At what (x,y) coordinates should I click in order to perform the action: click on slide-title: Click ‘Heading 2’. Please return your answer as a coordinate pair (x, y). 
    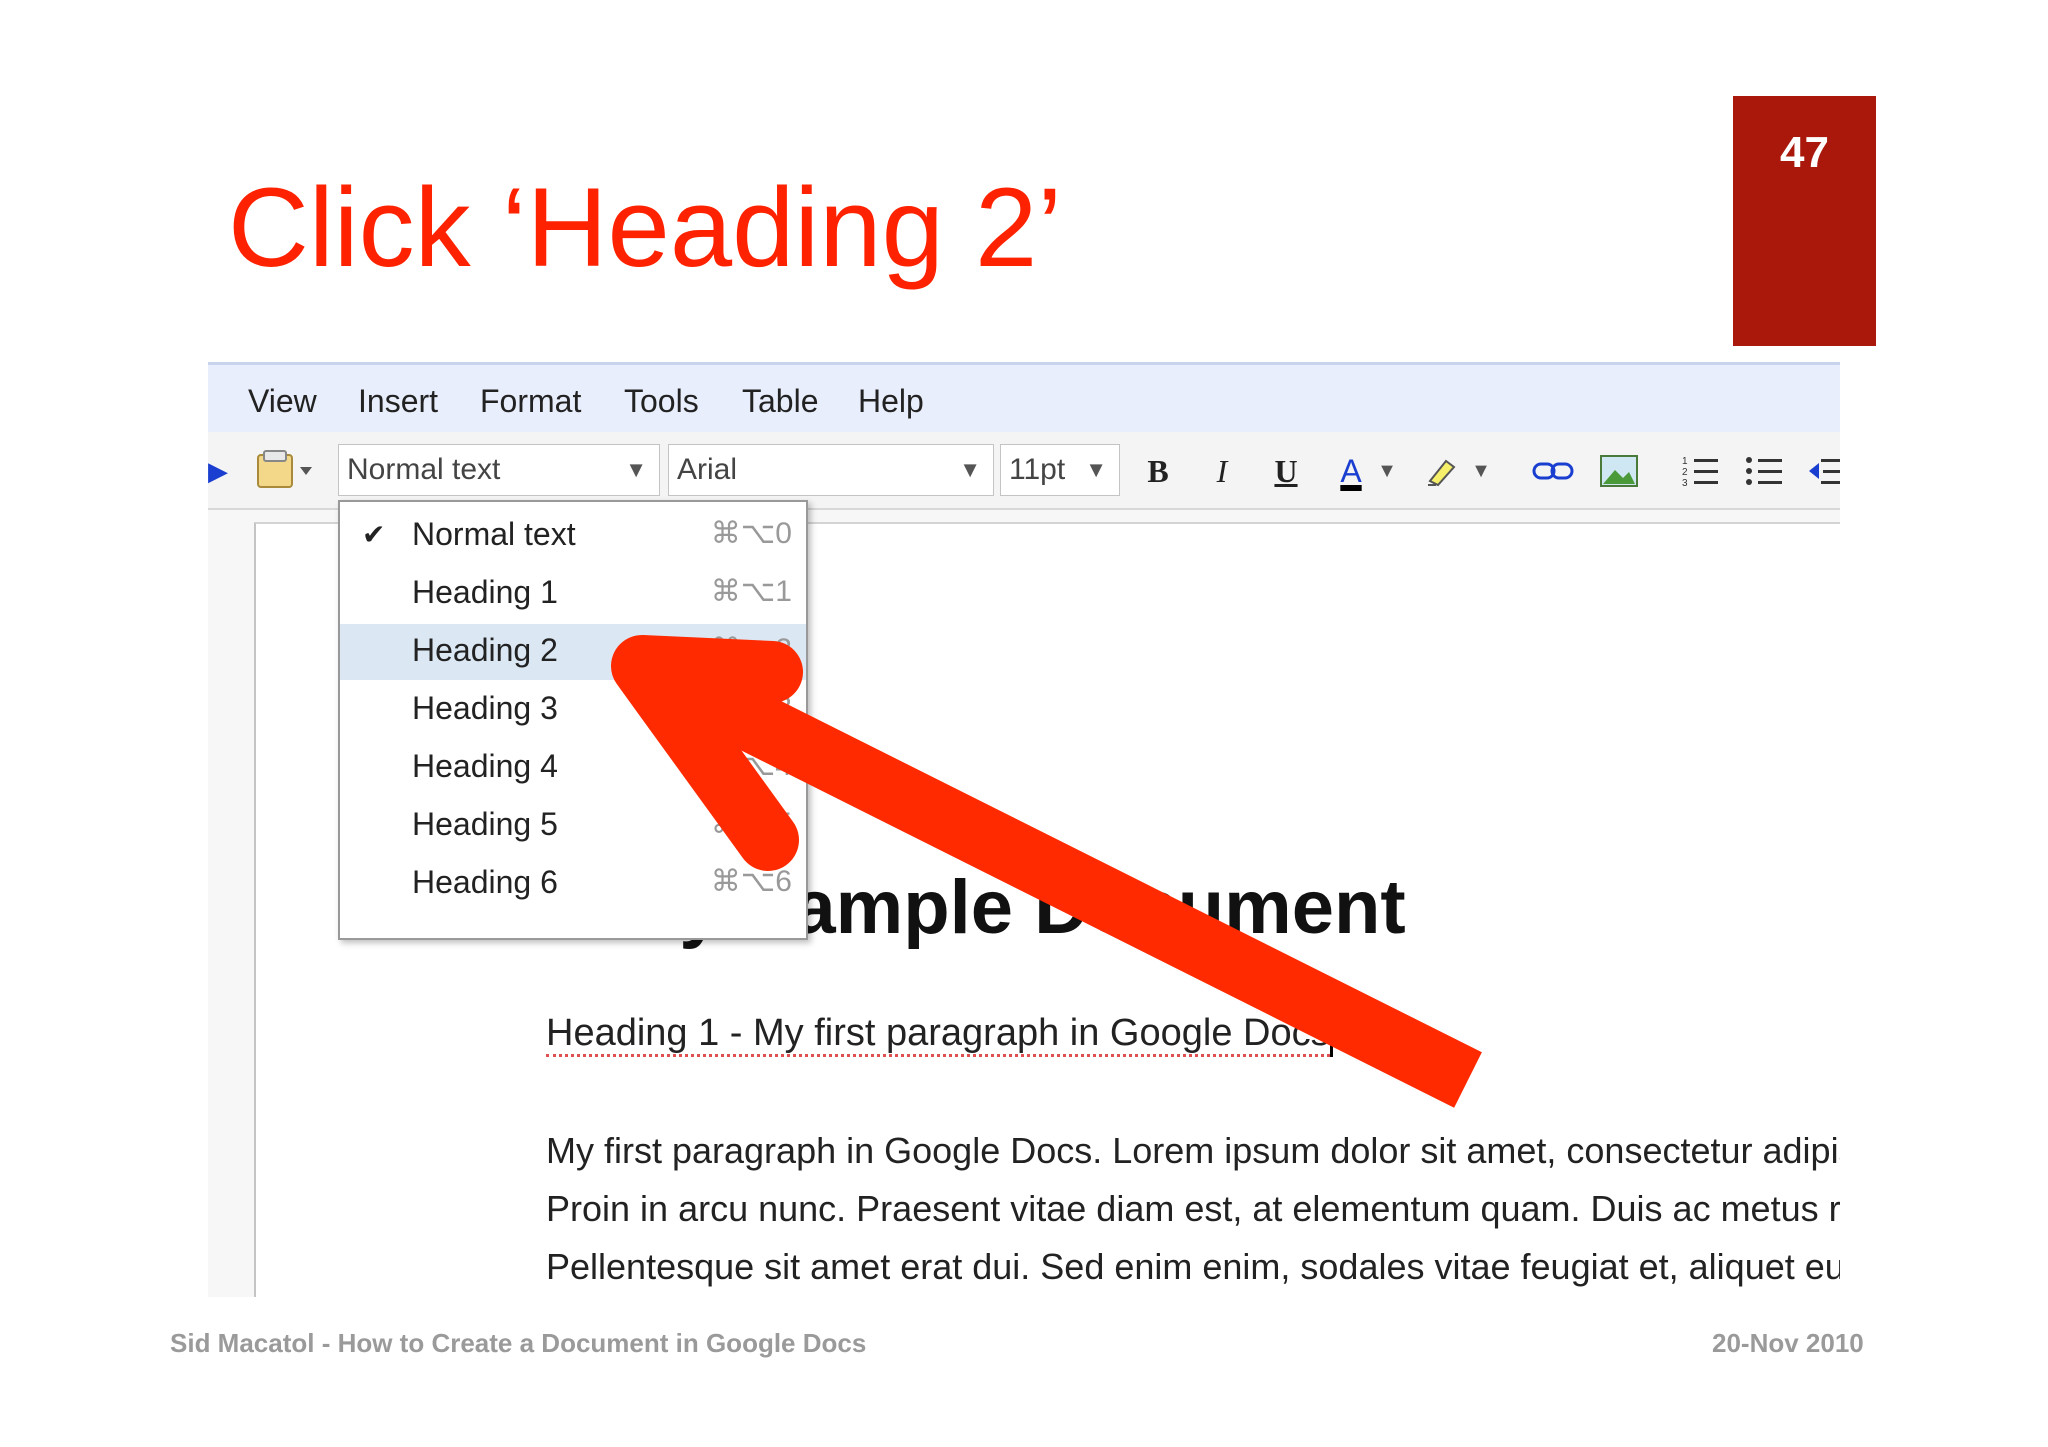
    Looking at the image, I should click on (645, 227).